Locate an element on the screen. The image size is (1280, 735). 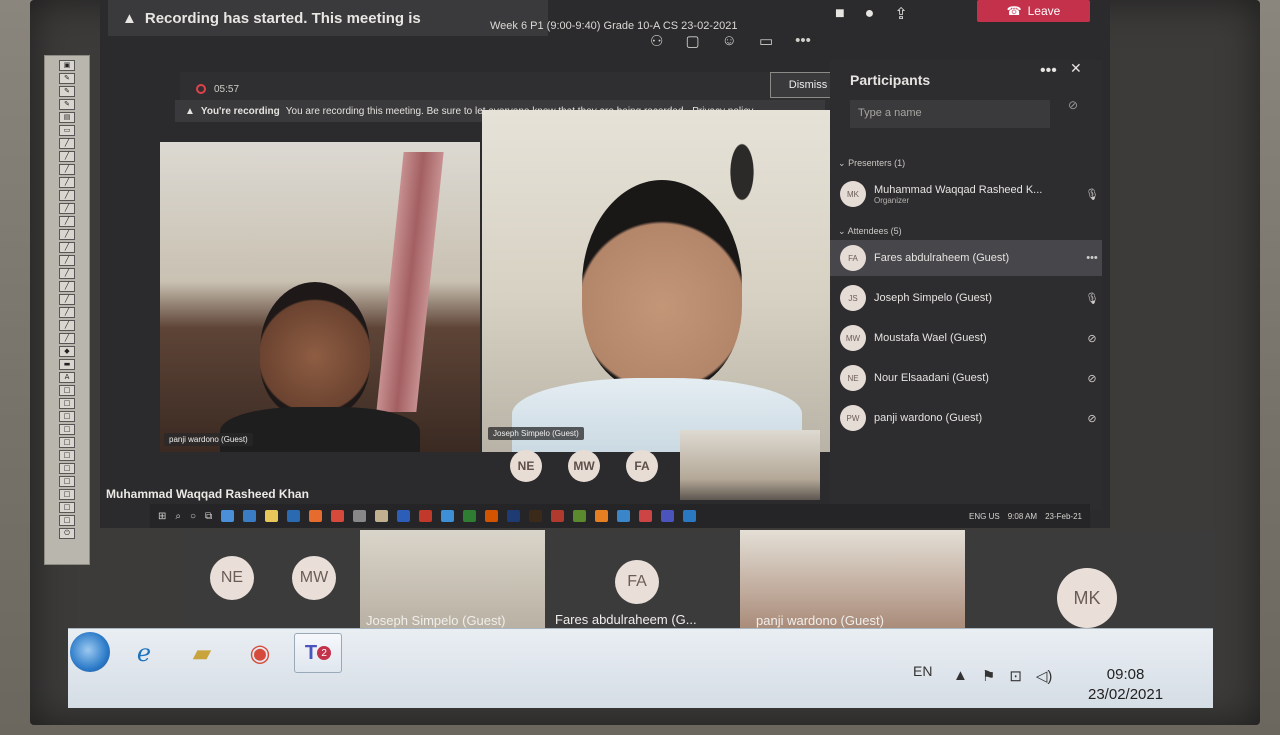
network-icon: ⊡ is located at coordinates (1015, 676).